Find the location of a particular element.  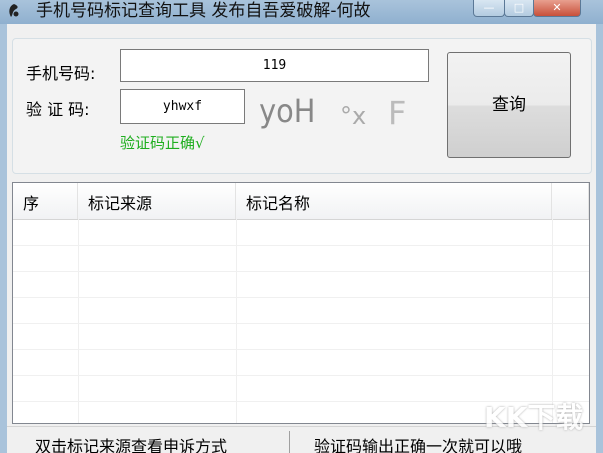

column-header-index: 序 is located at coordinates (45, 201).